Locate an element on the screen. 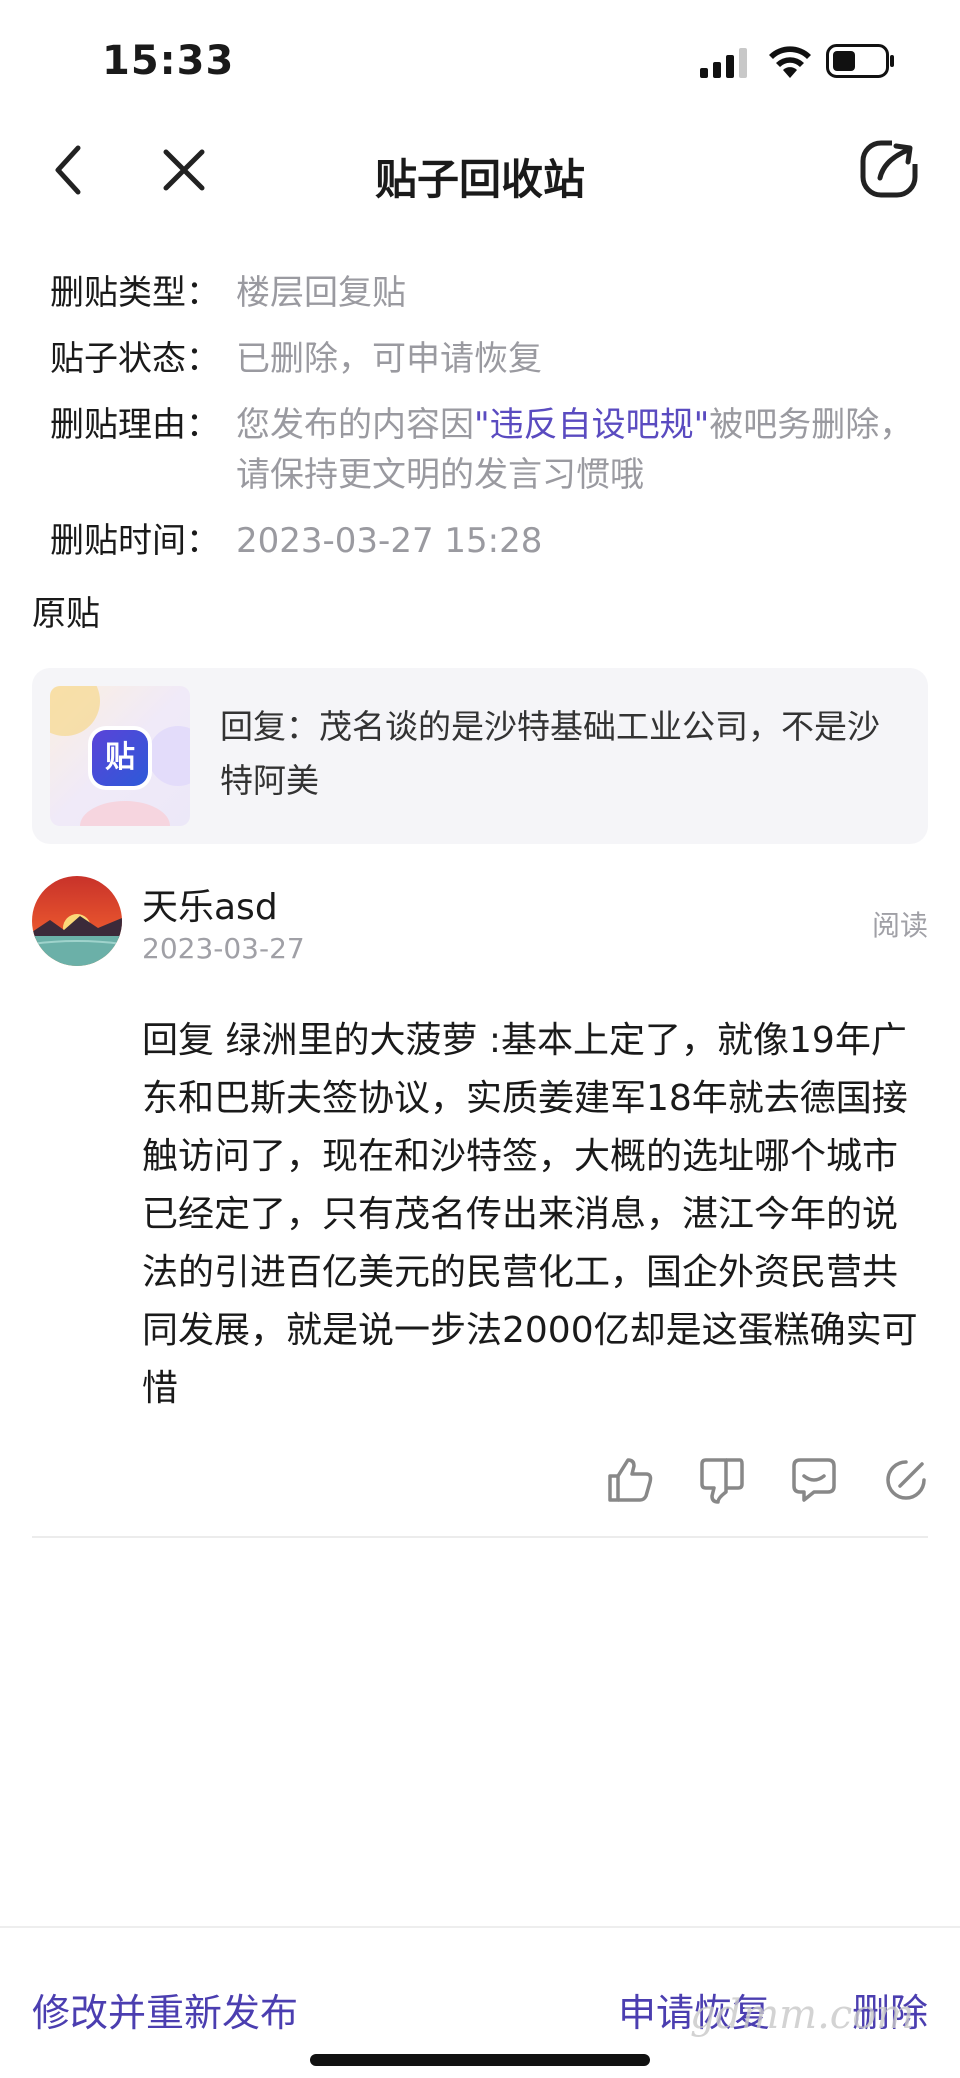 This screenshot has width=960, height=2078. reason-value: 您发布的内容因"违反自设吧规"被吧务删除，请保持更文明的发言习惯哦 is located at coordinates (583, 450).